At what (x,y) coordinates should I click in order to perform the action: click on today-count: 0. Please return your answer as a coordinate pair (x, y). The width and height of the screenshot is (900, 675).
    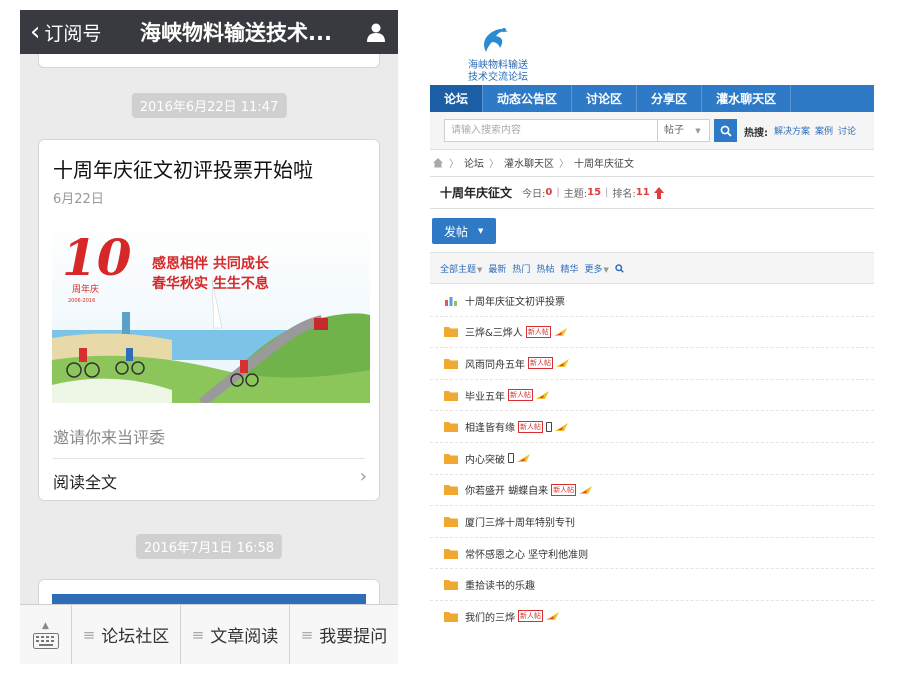
    Looking at the image, I should click on (549, 192).